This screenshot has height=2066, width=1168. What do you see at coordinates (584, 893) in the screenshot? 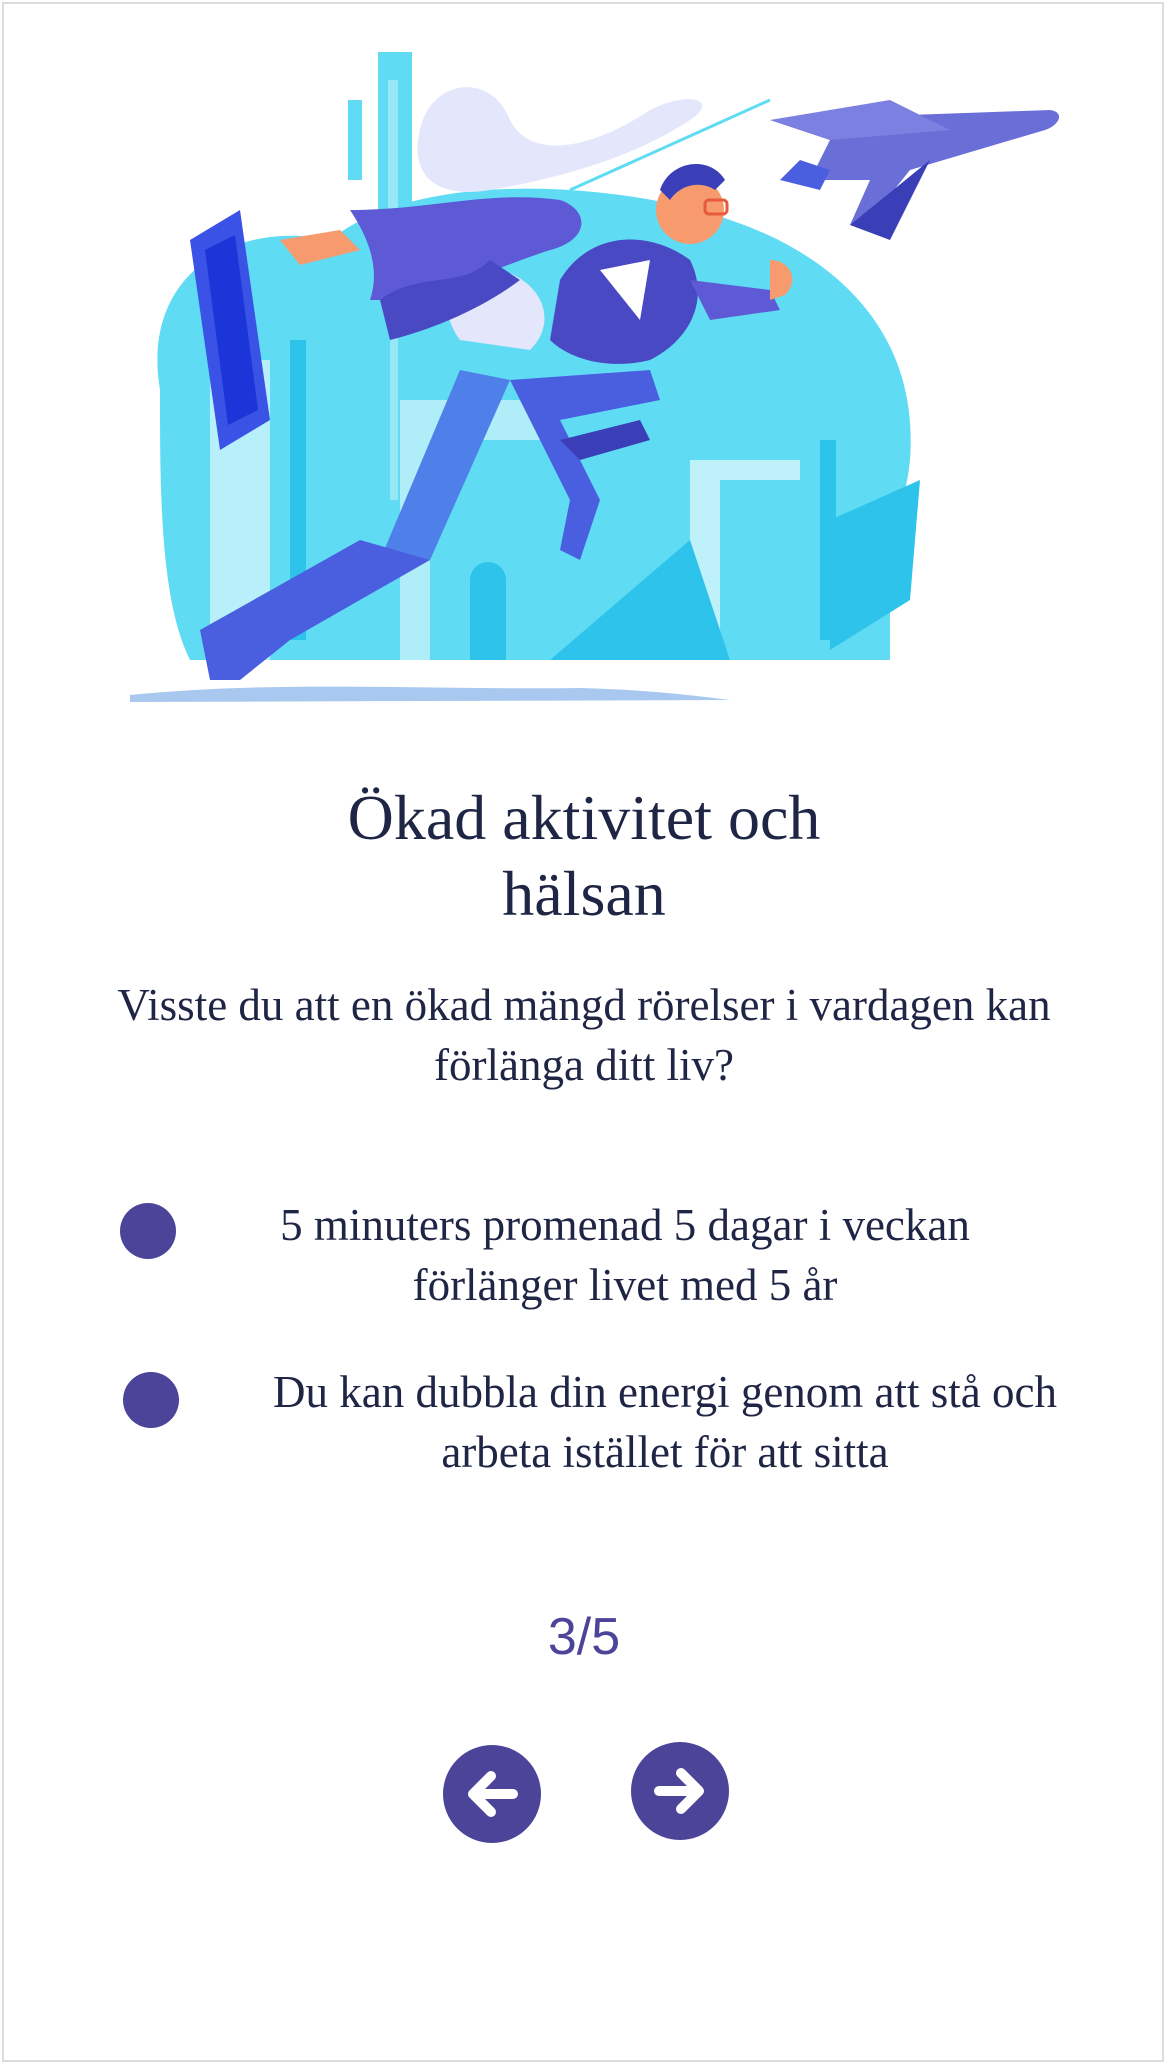
I see `slide-title-line2: hälsan` at bounding box center [584, 893].